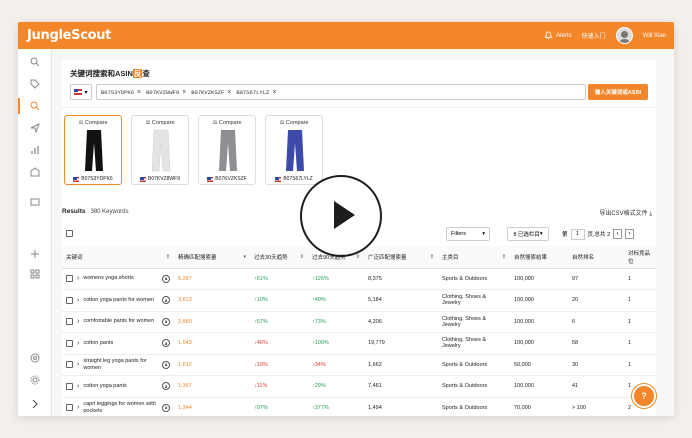 This screenshot has height=438, width=692. What do you see at coordinates (583, 257) in the screenshot?
I see `column-label: 自然排名` at bounding box center [583, 257].